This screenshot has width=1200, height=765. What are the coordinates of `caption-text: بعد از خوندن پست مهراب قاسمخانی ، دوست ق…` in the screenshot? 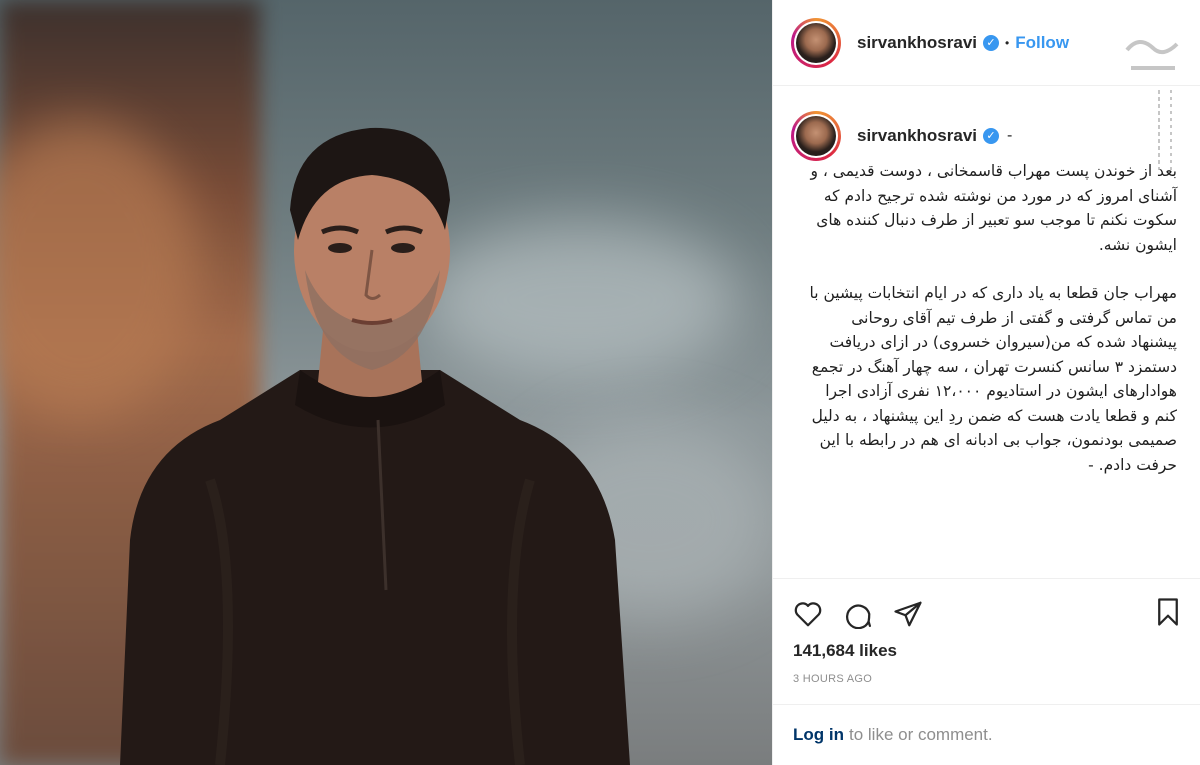 It's located at (987, 316).